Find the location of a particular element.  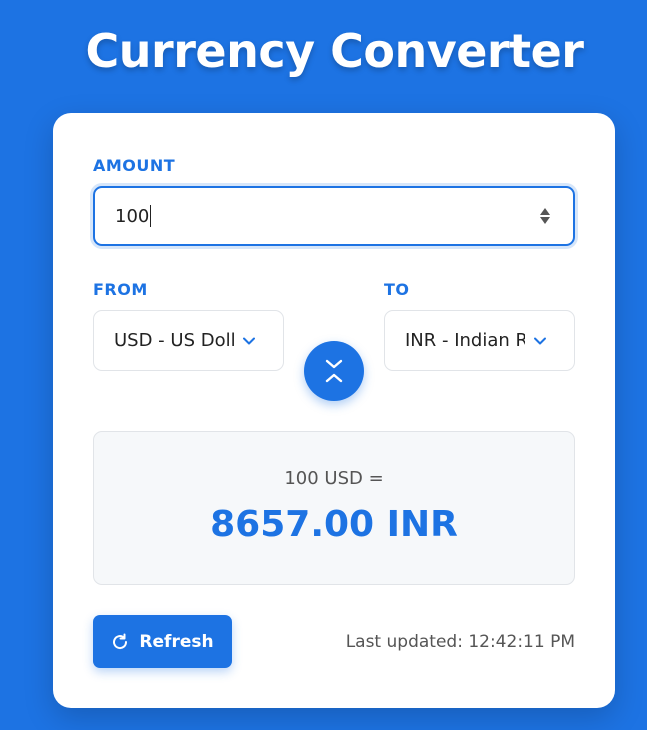

to-currency-value: INR - Indian Rupee is located at coordinates (465, 340).